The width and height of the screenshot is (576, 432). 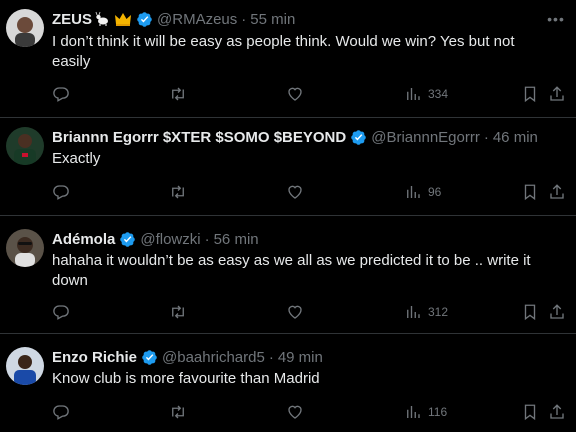 What do you see at coordinates (309, 94) in the screenshot?
I see `action-bar: 334` at bounding box center [309, 94].